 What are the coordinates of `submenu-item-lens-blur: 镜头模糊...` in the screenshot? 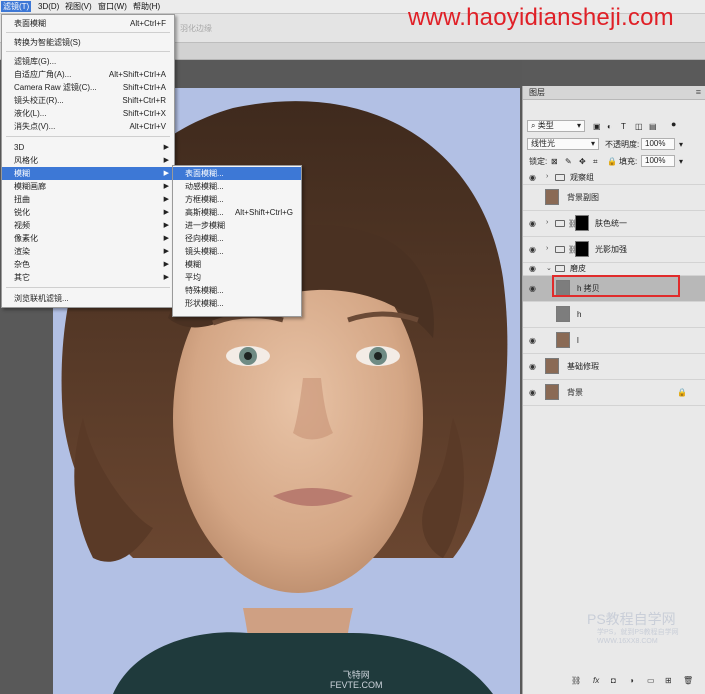 It's located at (237, 251).